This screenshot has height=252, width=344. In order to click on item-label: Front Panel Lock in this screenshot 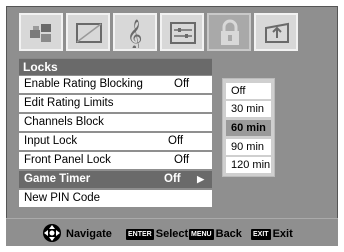, I will do `click(67, 160)`.